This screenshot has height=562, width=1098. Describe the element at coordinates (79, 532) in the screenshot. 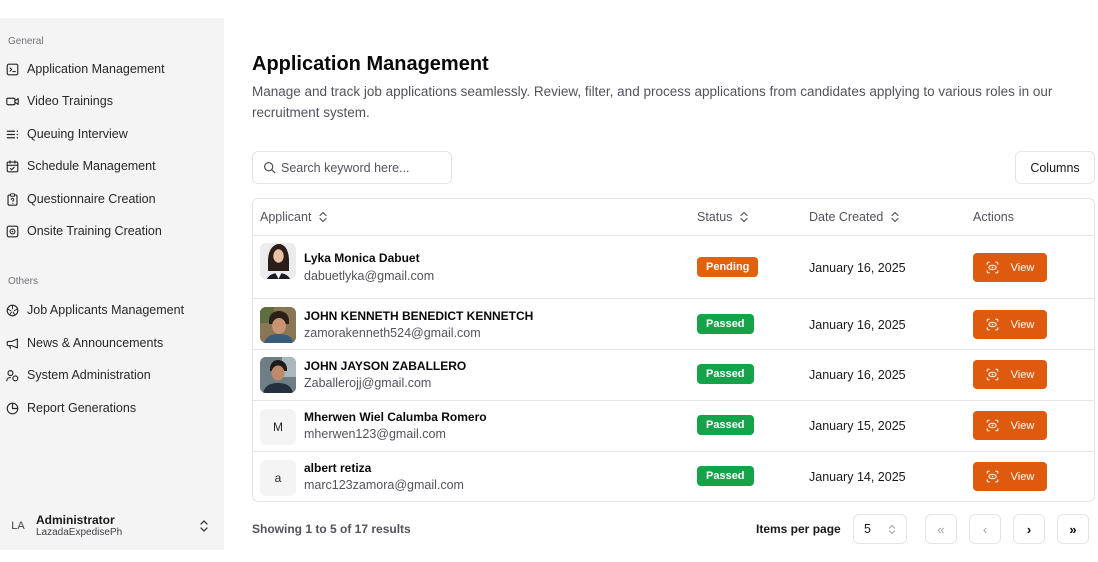

I see `user-org: LazadaExpedisePh` at that location.